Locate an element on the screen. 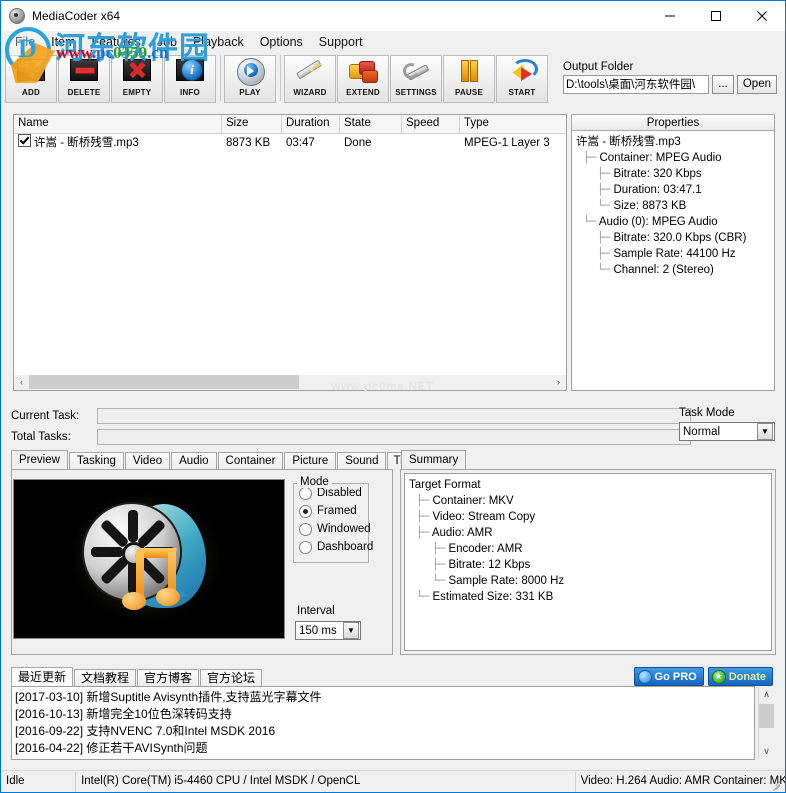  go-pro-button: Go PRO is located at coordinates (668, 676).